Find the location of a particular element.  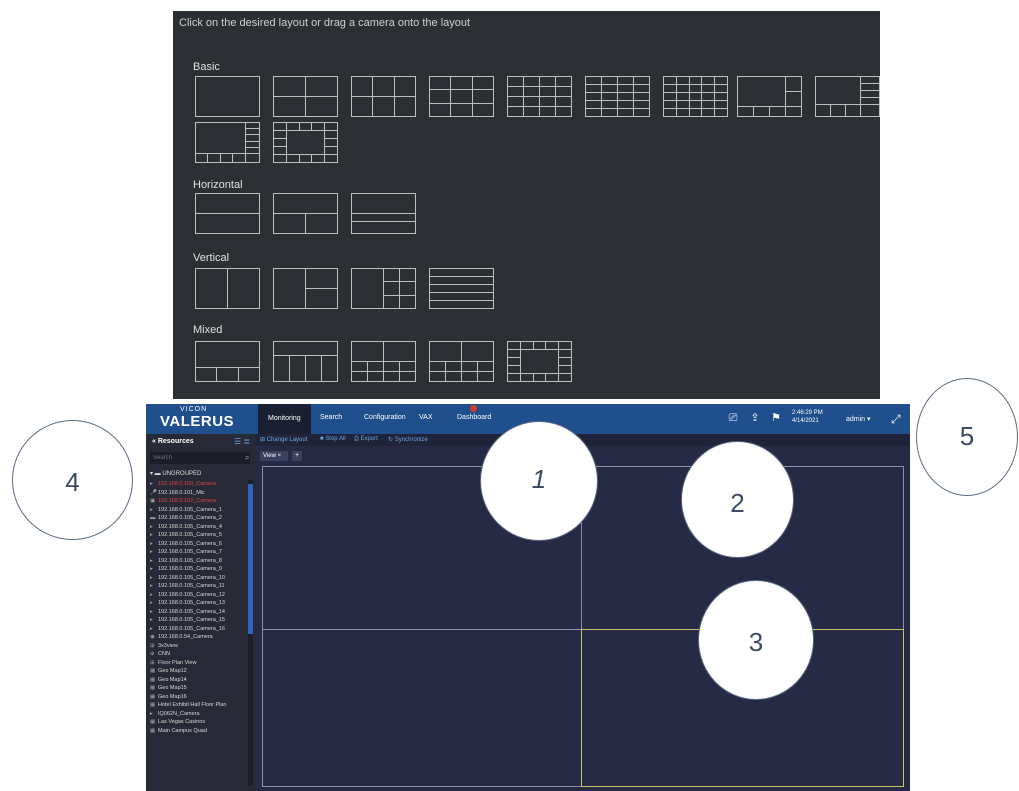

valerus-logo: VICON VALERUS is located at coordinates (197, 418).